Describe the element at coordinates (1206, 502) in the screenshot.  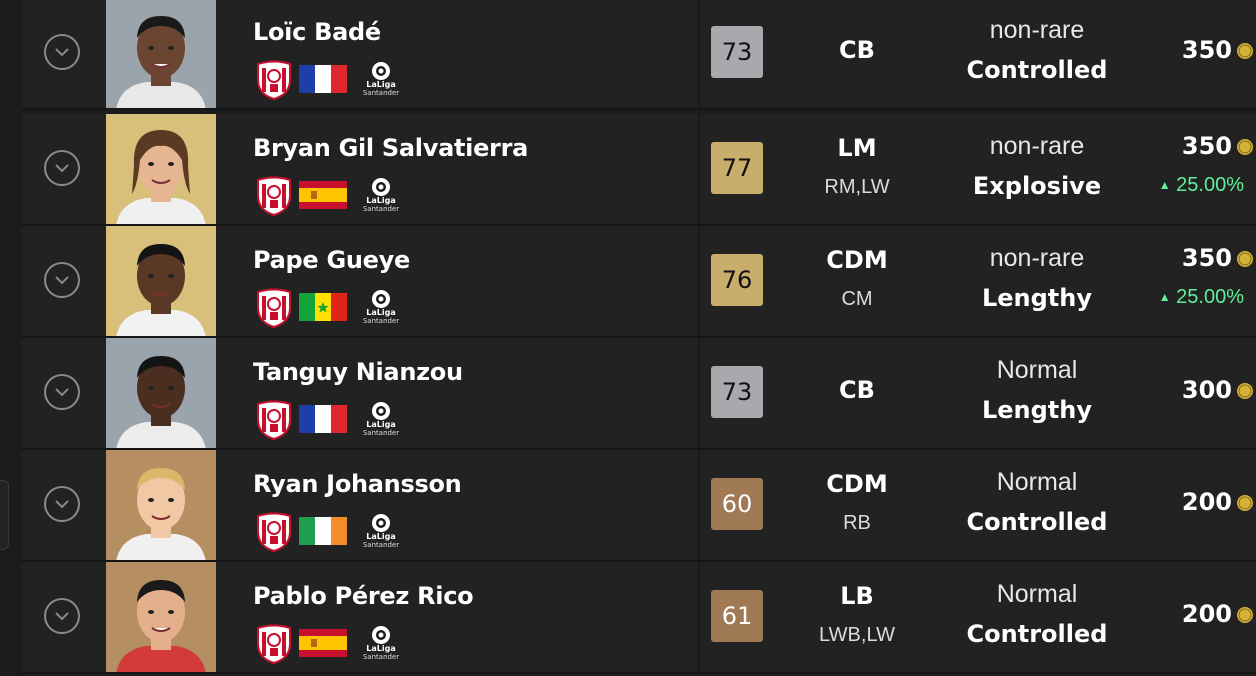
I see `price-value: 200` at that location.